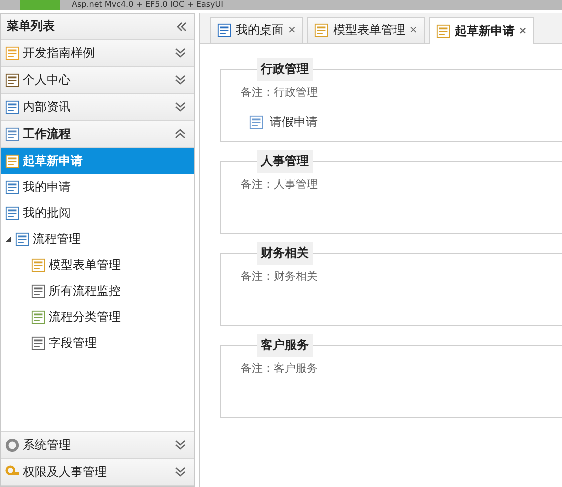 The image size is (562, 487). I want to click on group-legend: 人事管理, so click(285, 161).